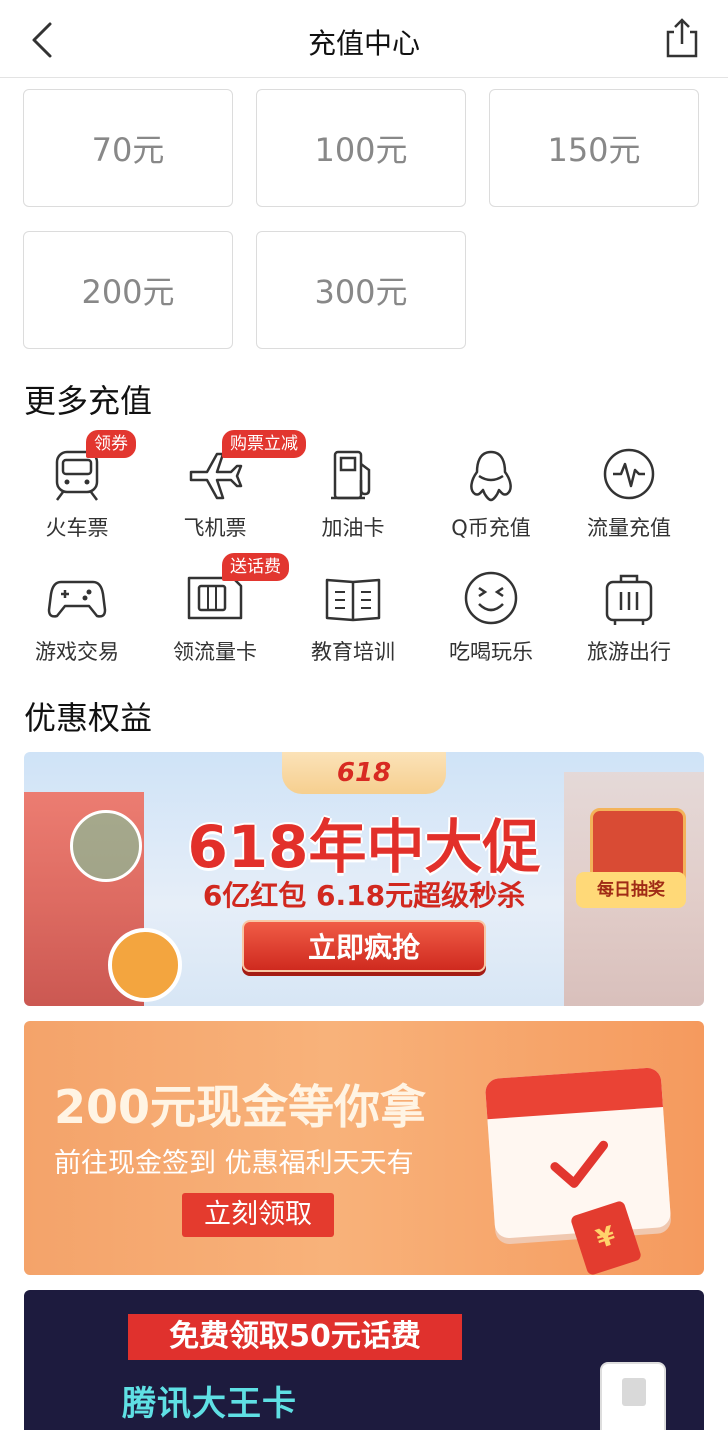  What do you see at coordinates (353, 625) in the screenshot?
I see `grid-item-education: 教育培训` at bounding box center [353, 625].